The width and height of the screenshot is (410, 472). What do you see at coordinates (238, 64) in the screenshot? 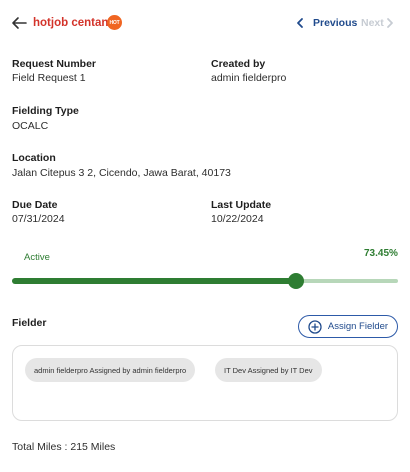
I see `created-by-label: Created by` at bounding box center [238, 64].